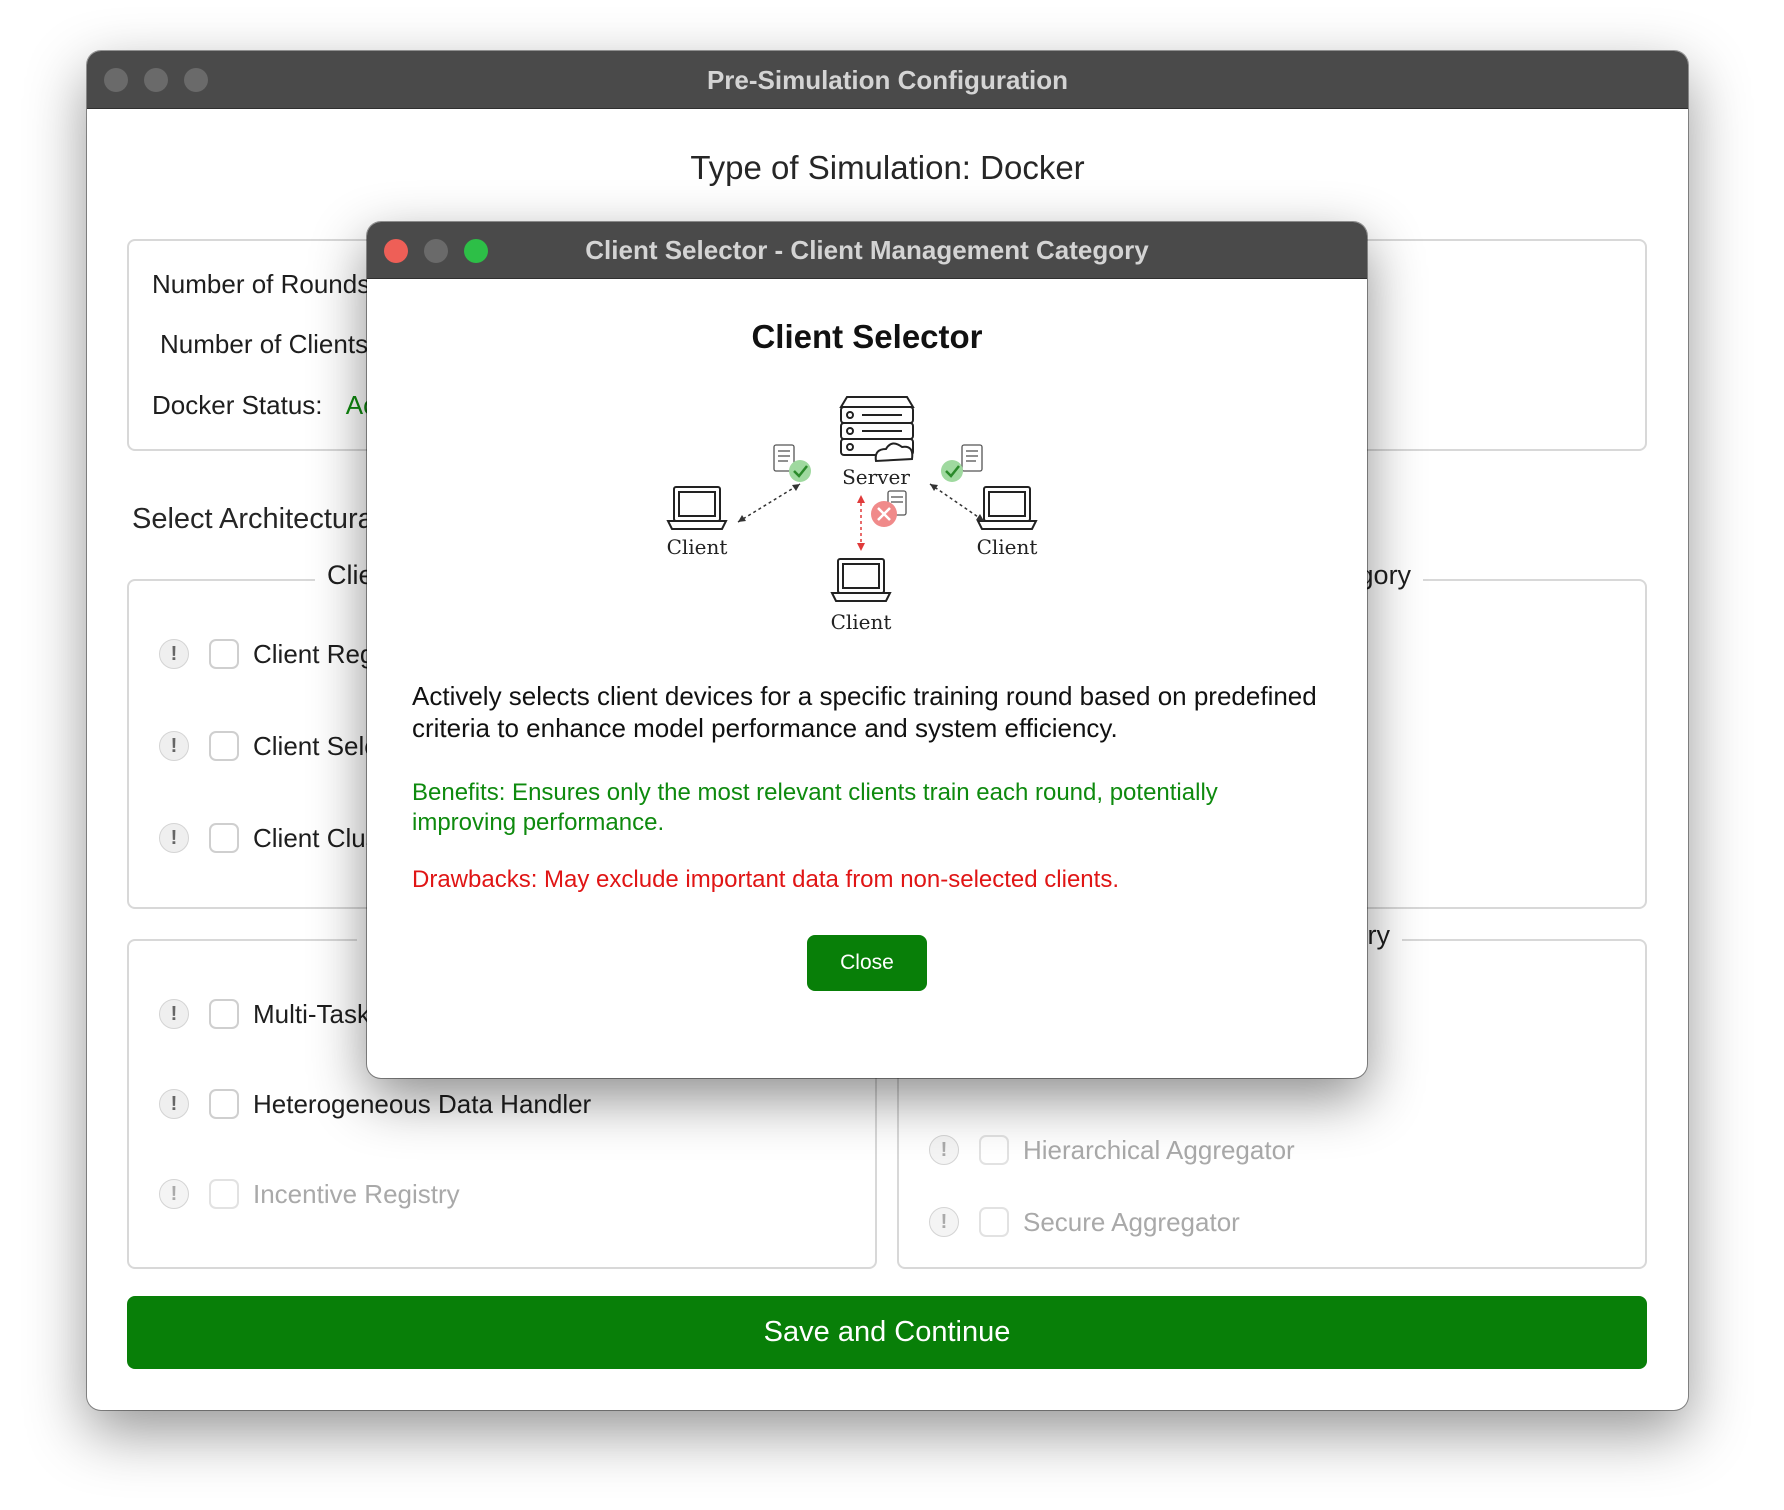  I want to click on docker-status-label: Docker Status:, so click(237, 405).